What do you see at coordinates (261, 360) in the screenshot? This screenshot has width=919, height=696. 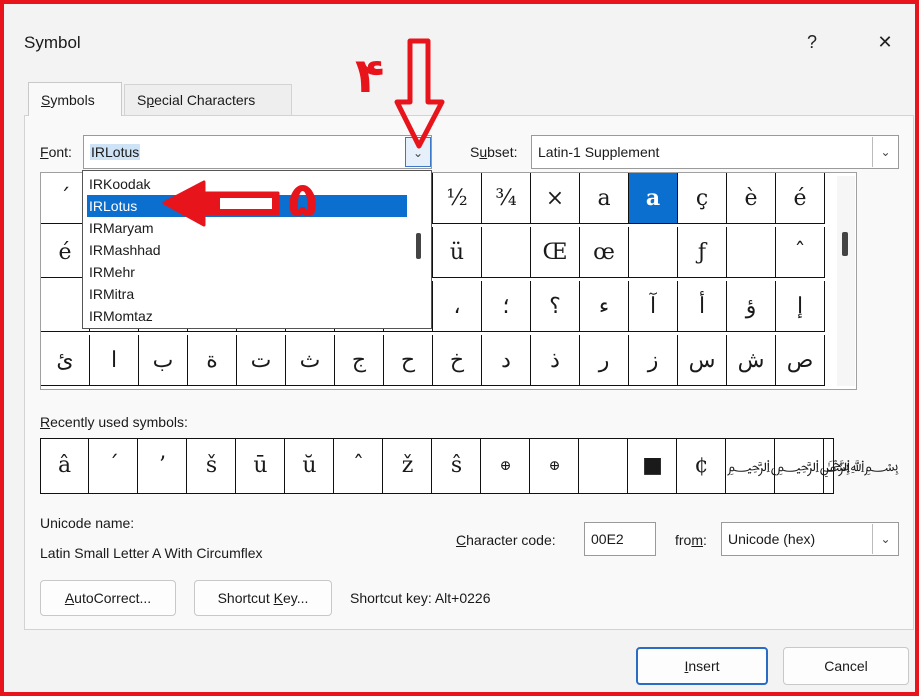 I see `symbol-cell: ت` at bounding box center [261, 360].